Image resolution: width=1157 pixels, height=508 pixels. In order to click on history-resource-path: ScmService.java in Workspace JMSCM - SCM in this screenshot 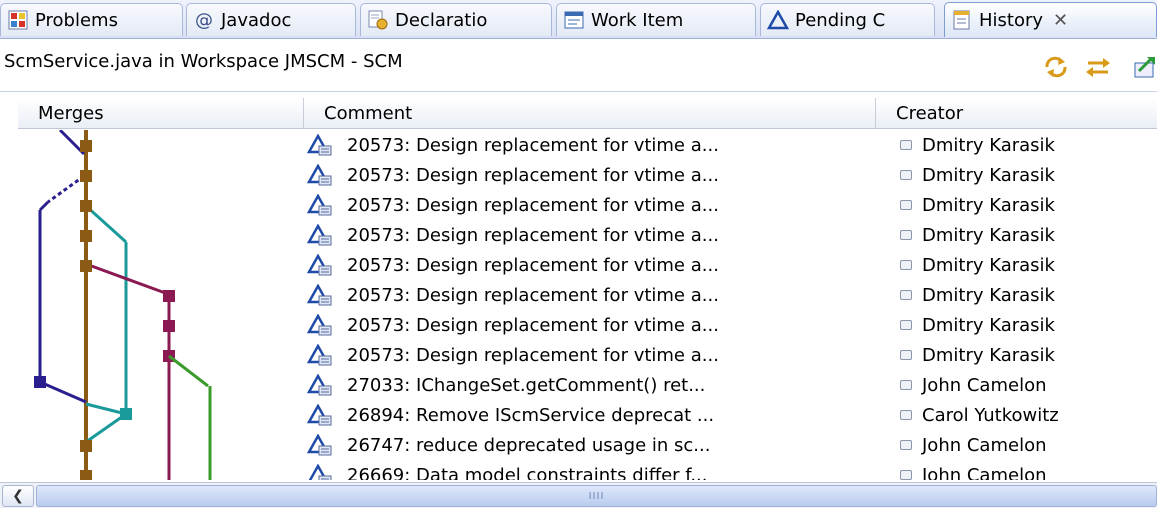, I will do `click(203, 61)`.